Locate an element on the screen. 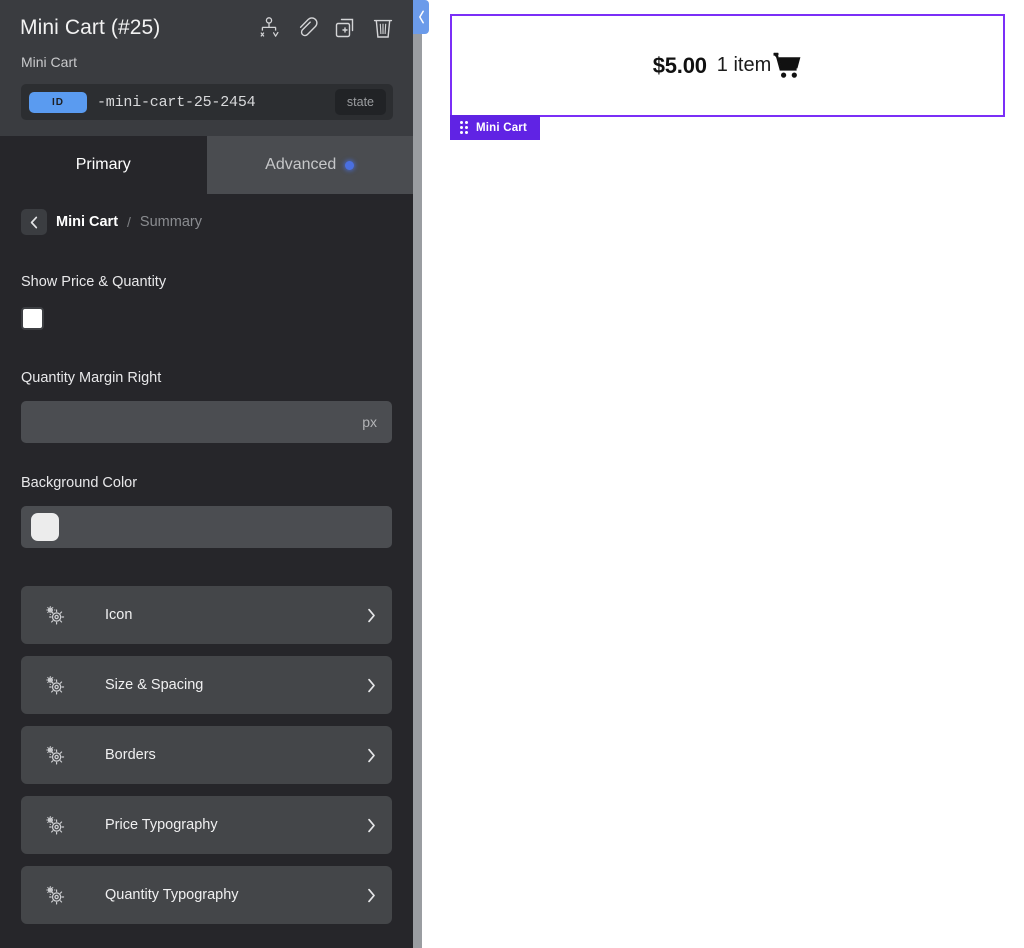 The width and height of the screenshot is (1024, 948). section-row-quantity-typography: Quantity Typography is located at coordinates (206, 895).